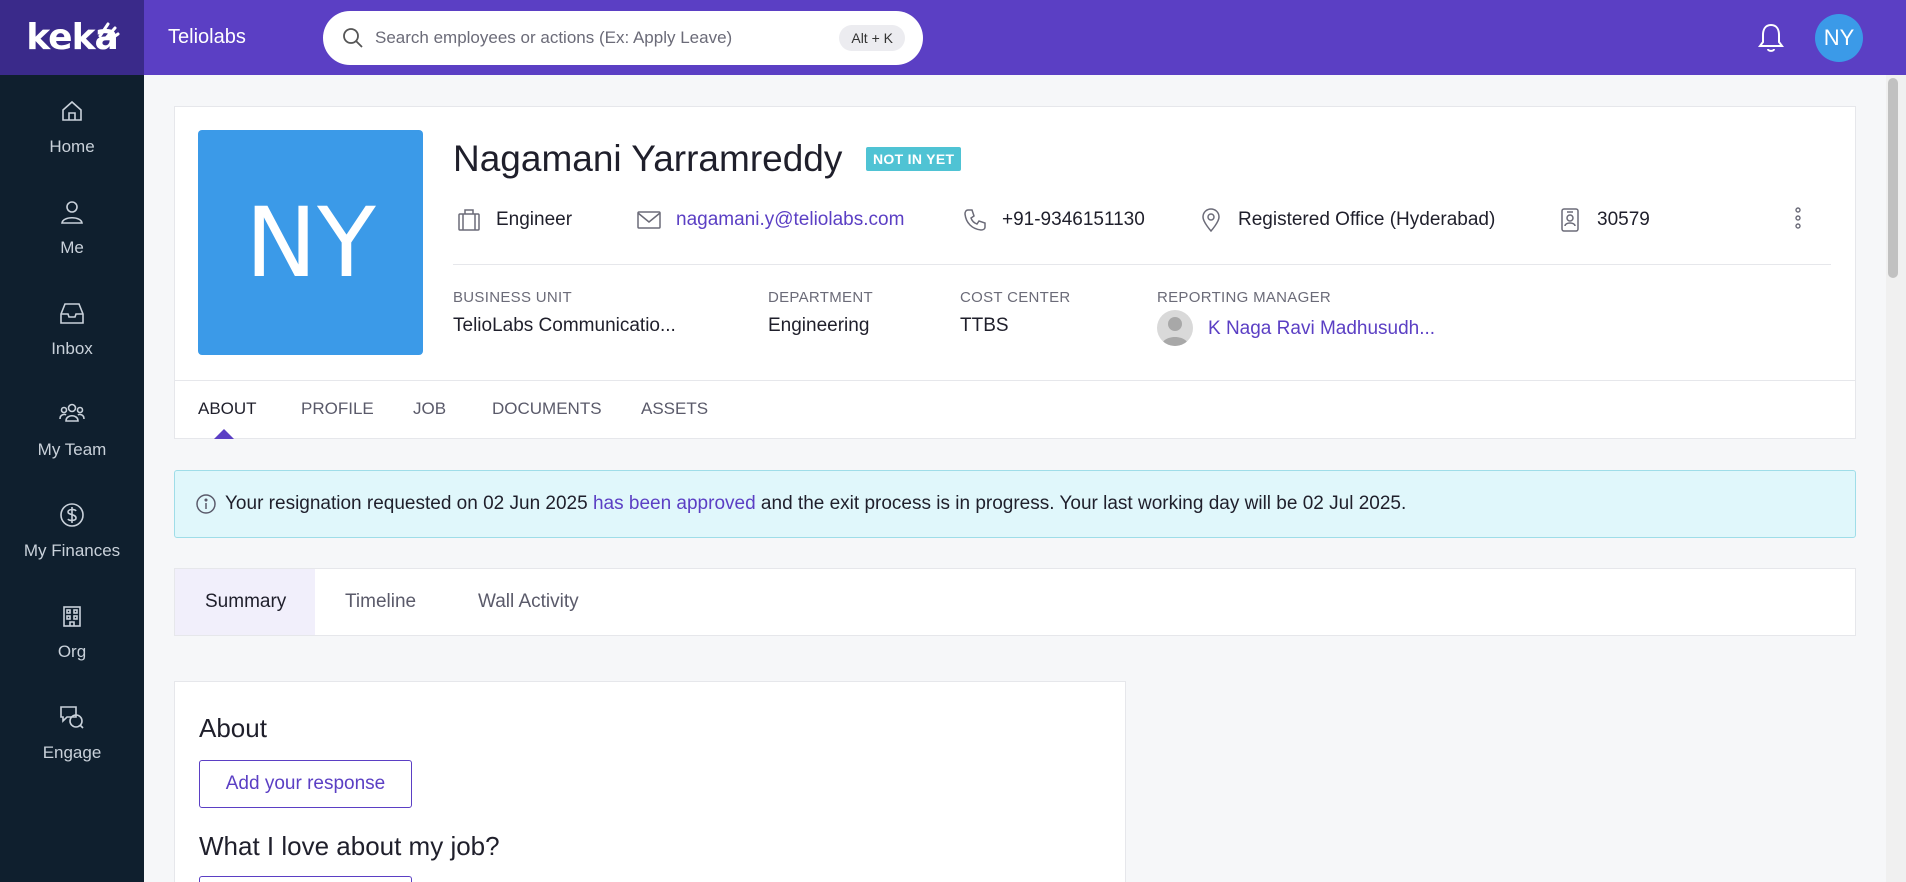 The image size is (1906, 882). Describe the element at coordinates (72, 212) in the screenshot. I see `person-icon` at that location.